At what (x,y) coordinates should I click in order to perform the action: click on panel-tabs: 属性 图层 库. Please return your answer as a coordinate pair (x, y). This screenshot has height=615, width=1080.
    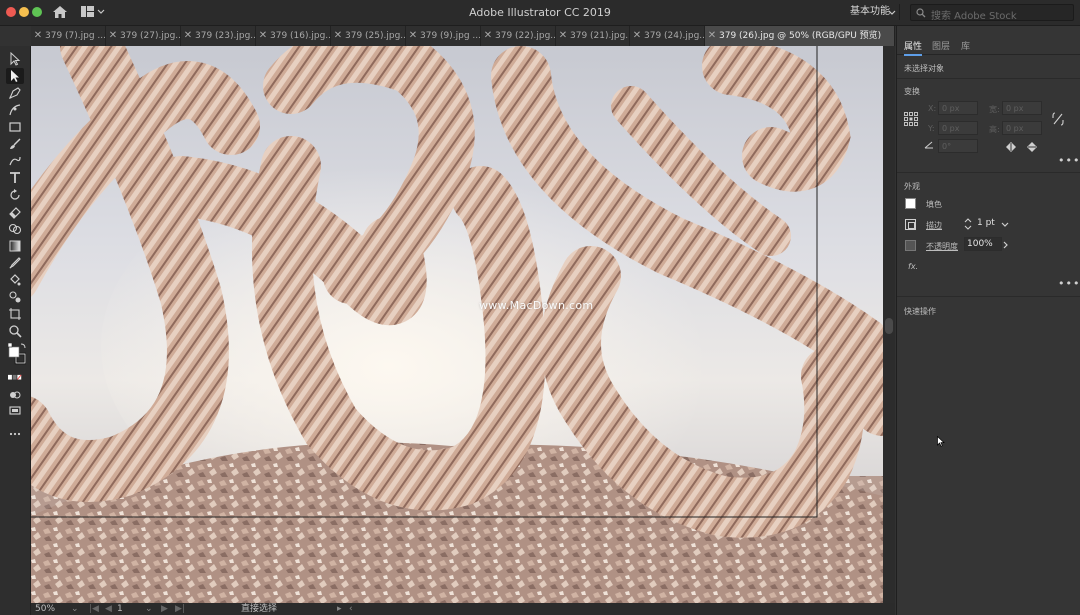
    Looking at the image, I should click on (988, 45).